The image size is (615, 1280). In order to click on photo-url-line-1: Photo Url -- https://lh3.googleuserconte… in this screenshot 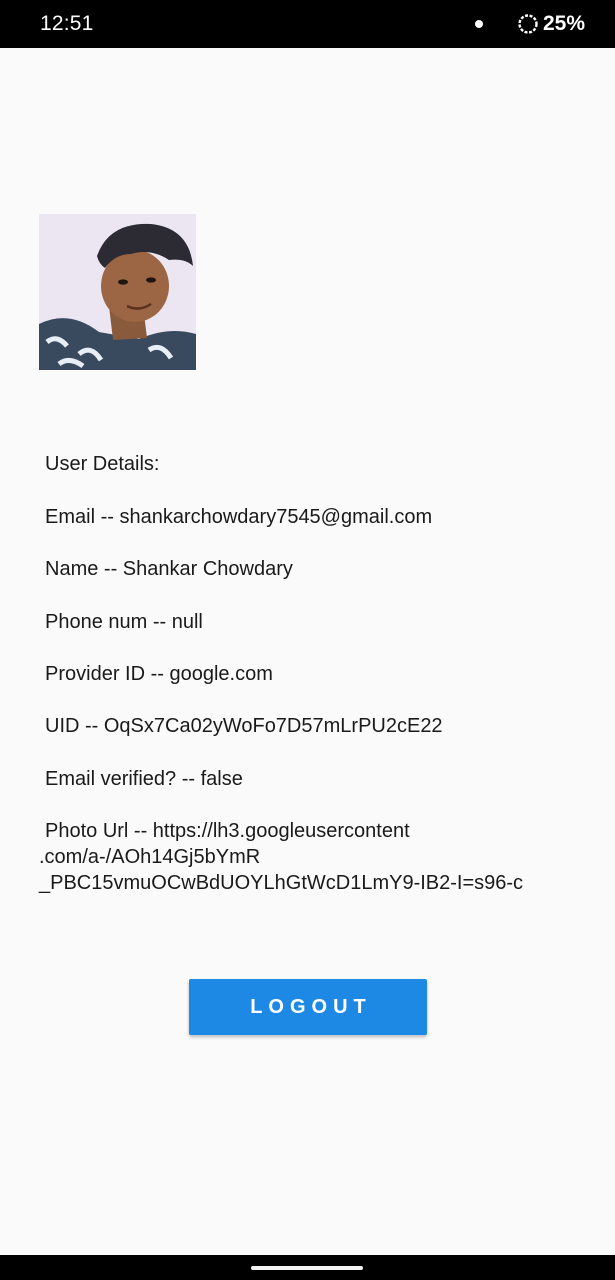, I will do `click(227, 831)`.